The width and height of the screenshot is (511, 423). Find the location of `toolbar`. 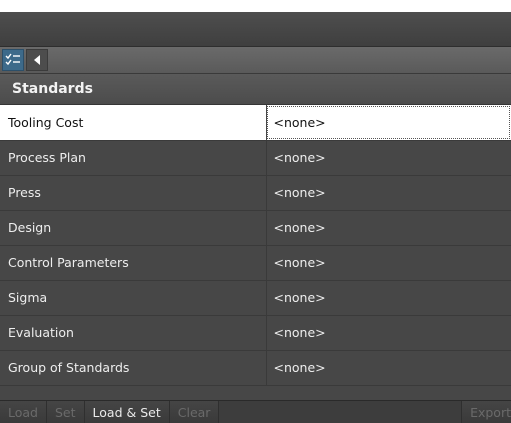

toolbar is located at coordinates (255, 60).